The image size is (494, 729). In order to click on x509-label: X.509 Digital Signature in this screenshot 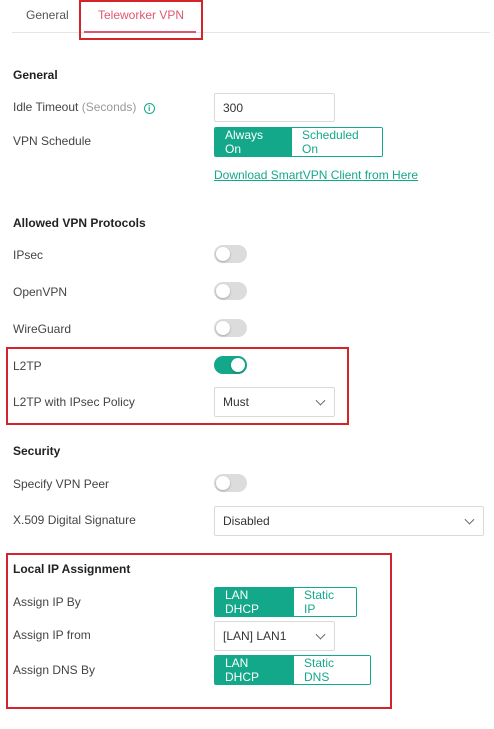, I will do `click(74, 520)`.